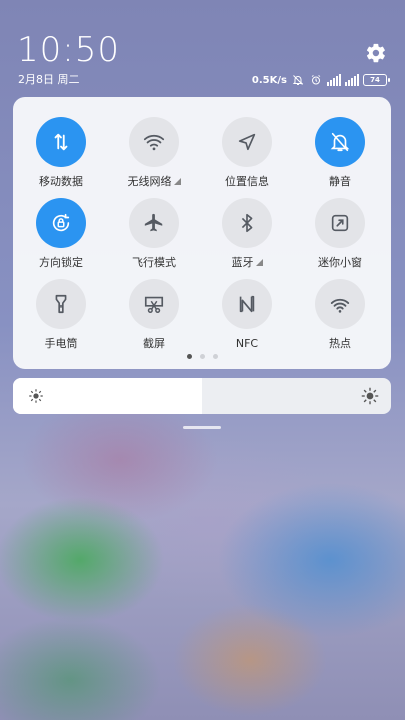 Image resolution: width=405 pixels, height=720 pixels. What do you see at coordinates (340, 223) in the screenshot?
I see `mini-window-icon` at bounding box center [340, 223].